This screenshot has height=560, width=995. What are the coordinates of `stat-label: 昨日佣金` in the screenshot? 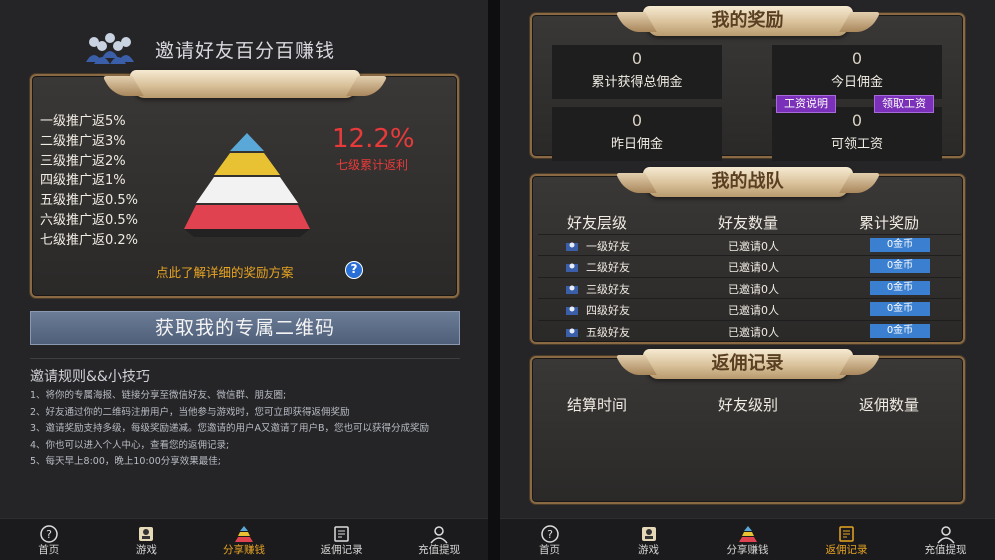 It's located at (636, 144).